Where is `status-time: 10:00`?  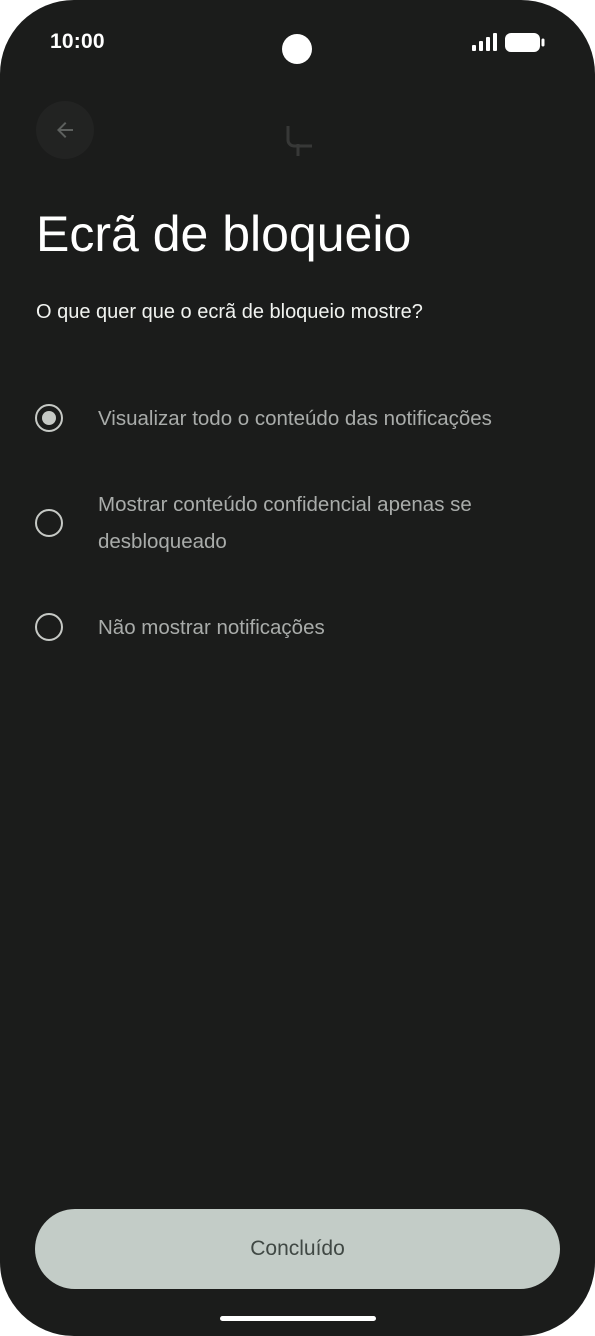
status-time: 10:00 is located at coordinates (77, 41).